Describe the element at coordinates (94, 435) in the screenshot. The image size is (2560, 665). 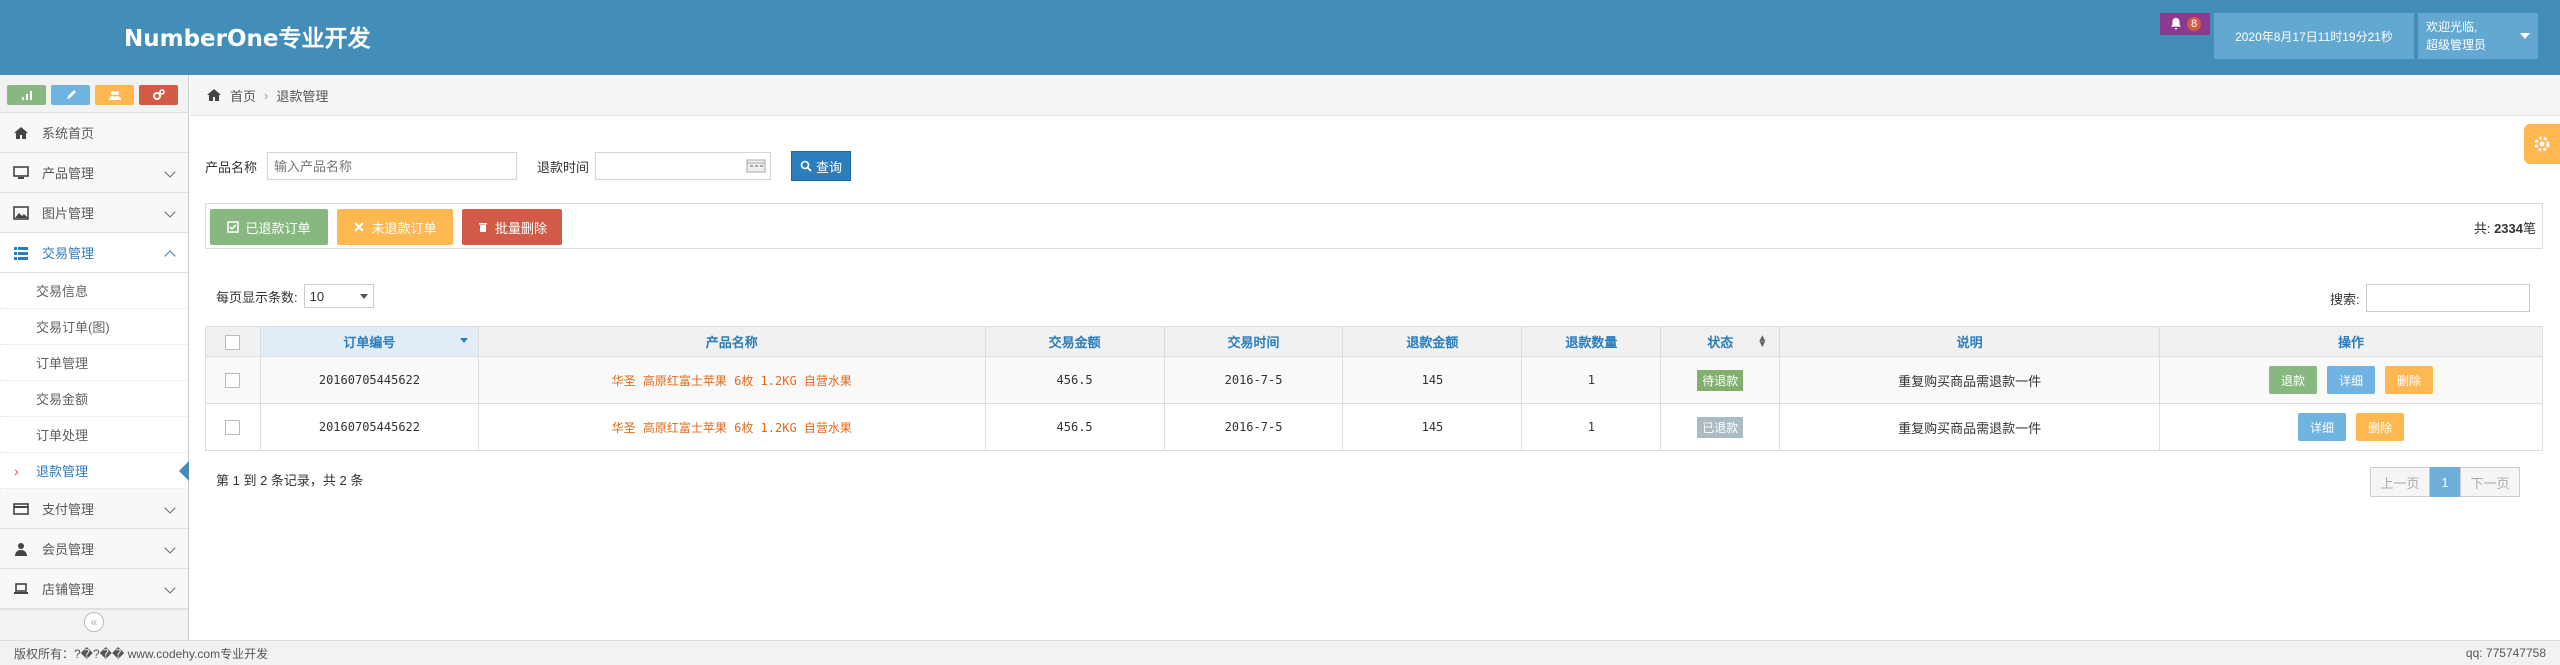
I see `submenu-item-order-processing: 订单处理` at that location.